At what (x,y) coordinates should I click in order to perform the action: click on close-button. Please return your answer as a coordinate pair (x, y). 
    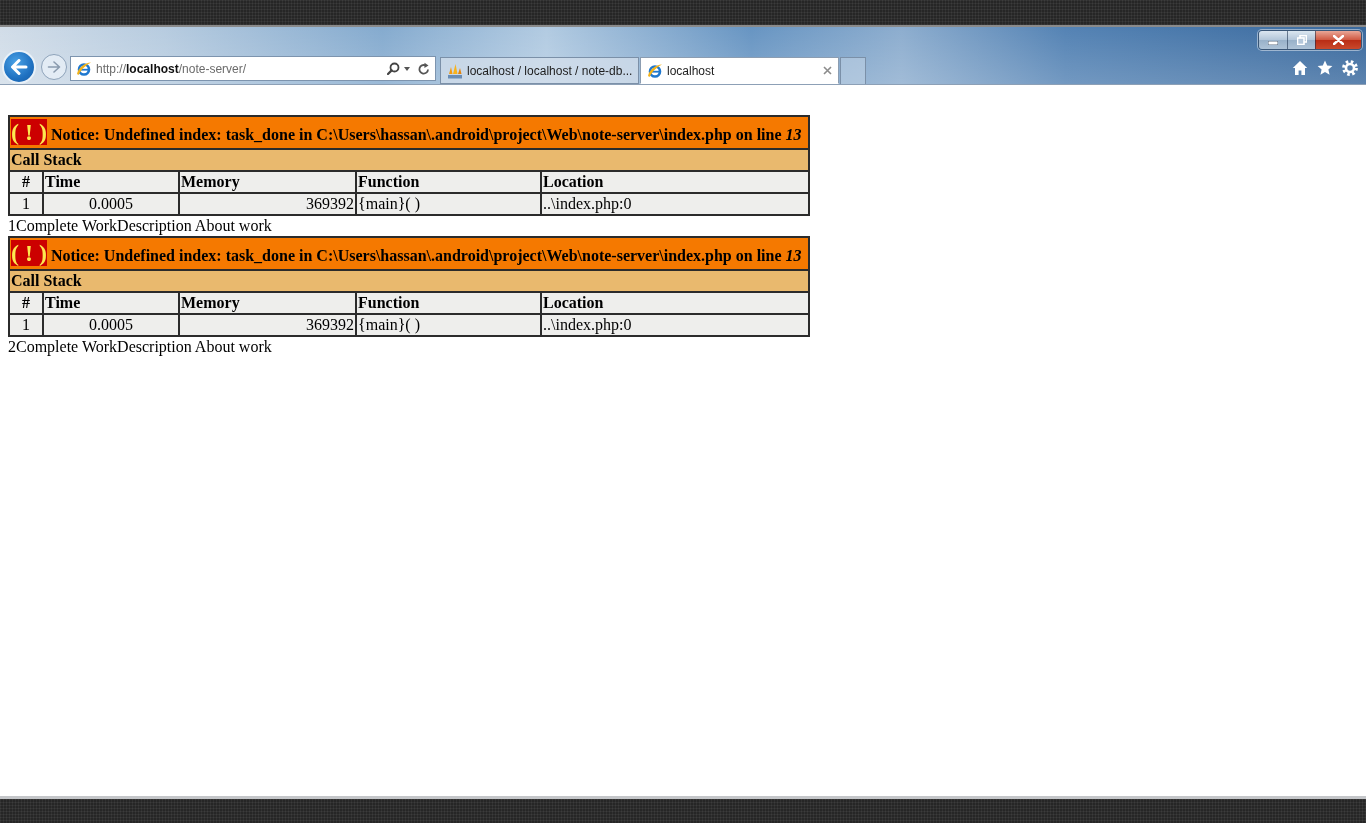
    Looking at the image, I should click on (1338, 40).